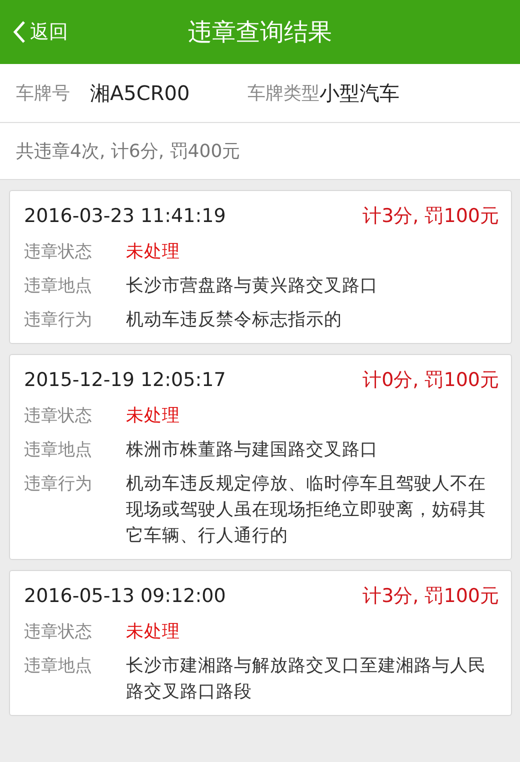 This screenshot has width=520, height=762. What do you see at coordinates (260, 151) in the screenshot?
I see `violation-summary: 共违章4次, 计6分, 罚400元` at bounding box center [260, 151].